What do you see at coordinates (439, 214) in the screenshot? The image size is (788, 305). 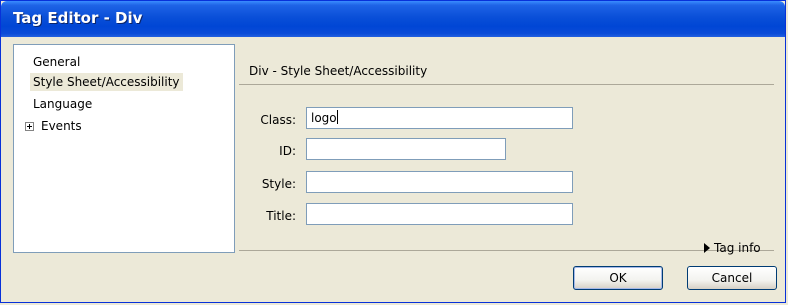 I see `title-input` at bounding box center [439, 214].